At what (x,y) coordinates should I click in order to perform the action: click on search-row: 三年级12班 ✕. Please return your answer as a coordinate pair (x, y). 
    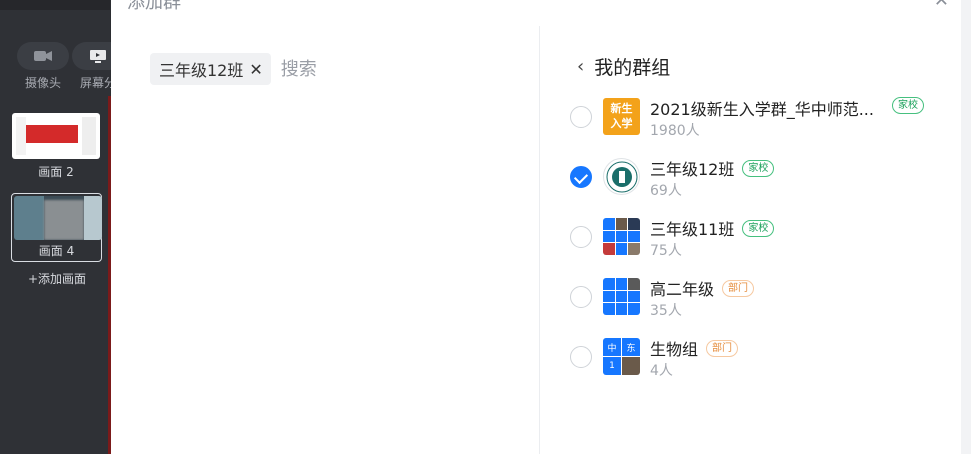
    Looking at the image, I should click on (315, 69).